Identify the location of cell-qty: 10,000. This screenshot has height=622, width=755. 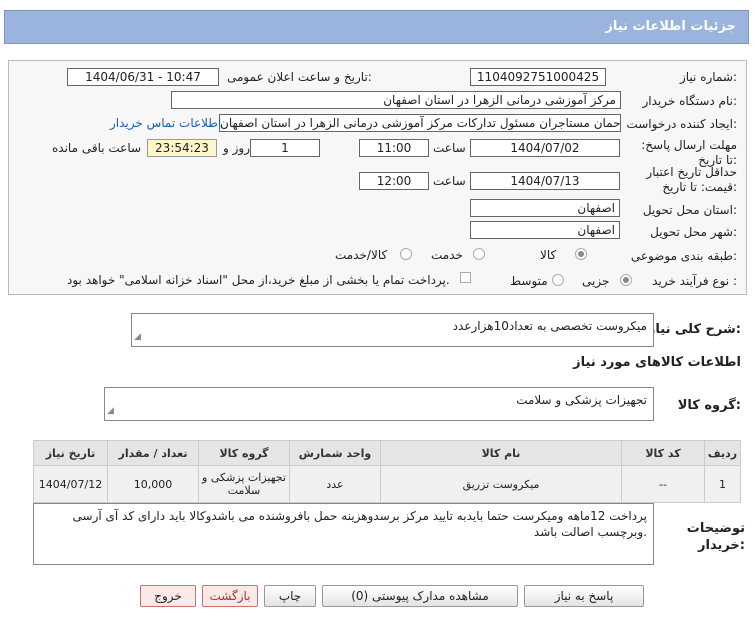
(153, 484).